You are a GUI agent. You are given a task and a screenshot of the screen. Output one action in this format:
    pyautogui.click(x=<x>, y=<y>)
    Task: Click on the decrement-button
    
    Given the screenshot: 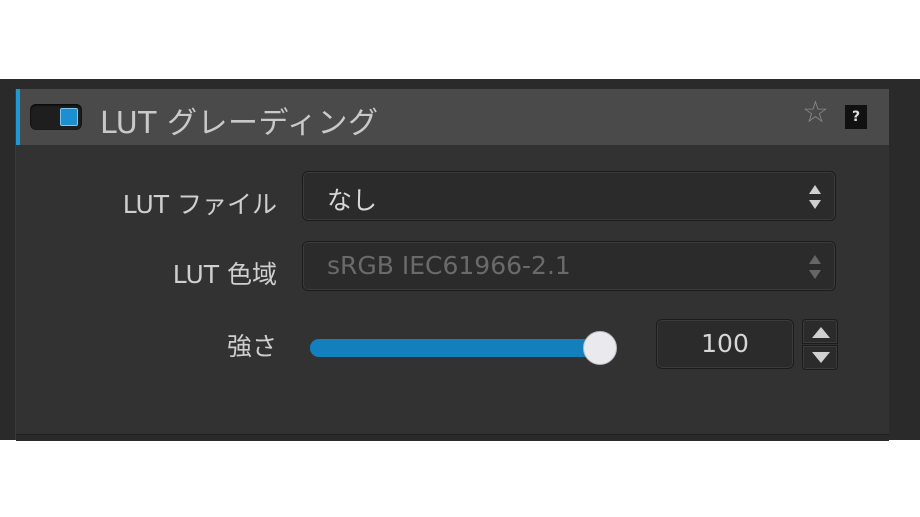 What is the action you would take?
    pyautogui.click(x=820, y=357)
    